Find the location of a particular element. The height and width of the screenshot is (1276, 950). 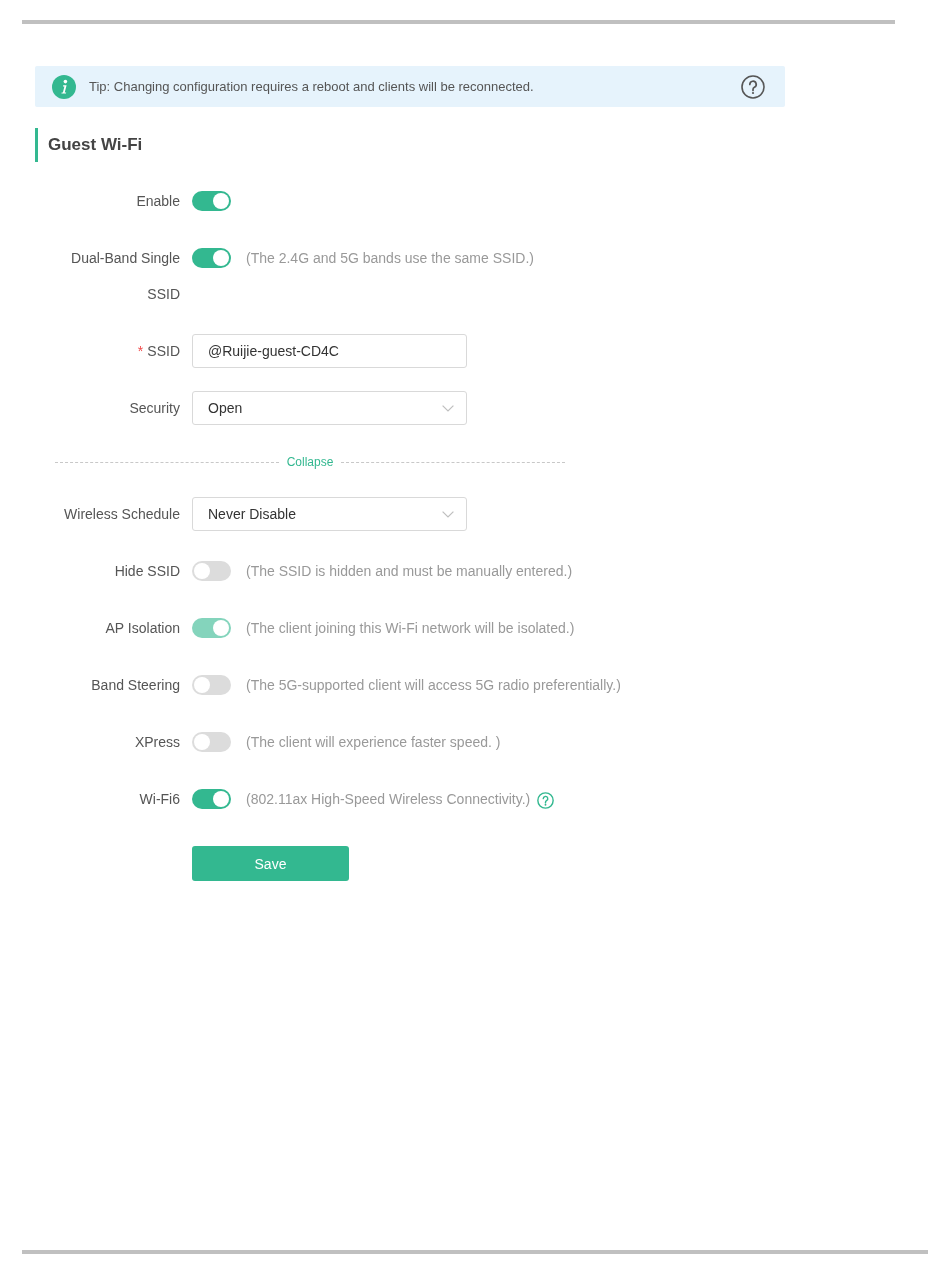

field-label: Wireless Schedule is located at coordinates (122, 514).